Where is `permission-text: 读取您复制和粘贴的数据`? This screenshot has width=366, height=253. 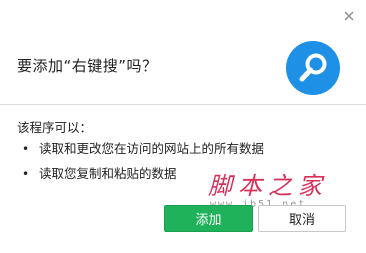 permission-text: 读取您复制和粘贴的数据 is located at coordinates (108, 173).